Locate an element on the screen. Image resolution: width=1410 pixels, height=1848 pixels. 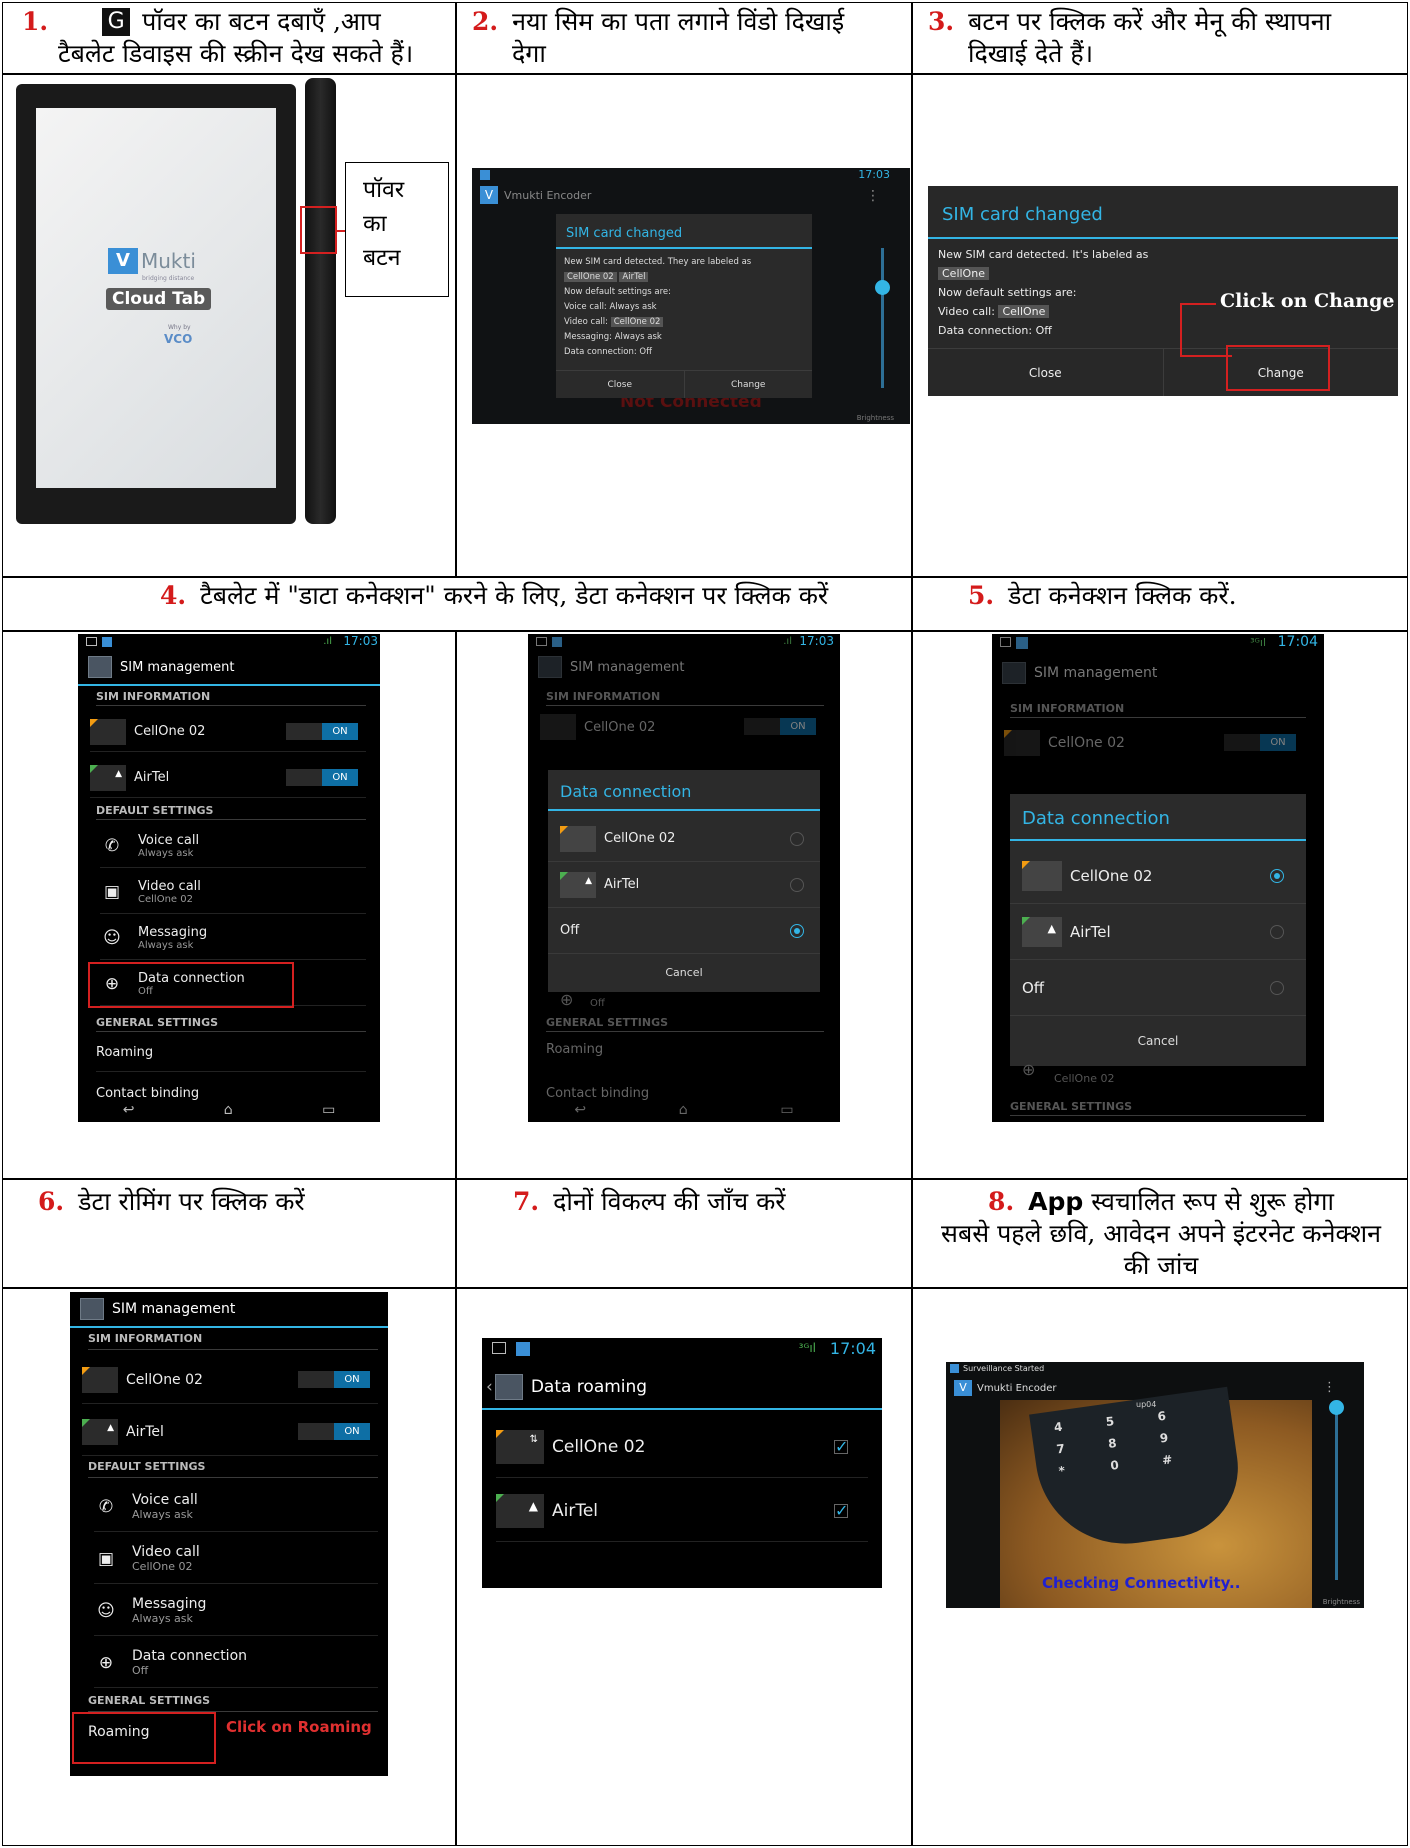
mukti-logo: V Mukti is located at coordinates (152, 261).